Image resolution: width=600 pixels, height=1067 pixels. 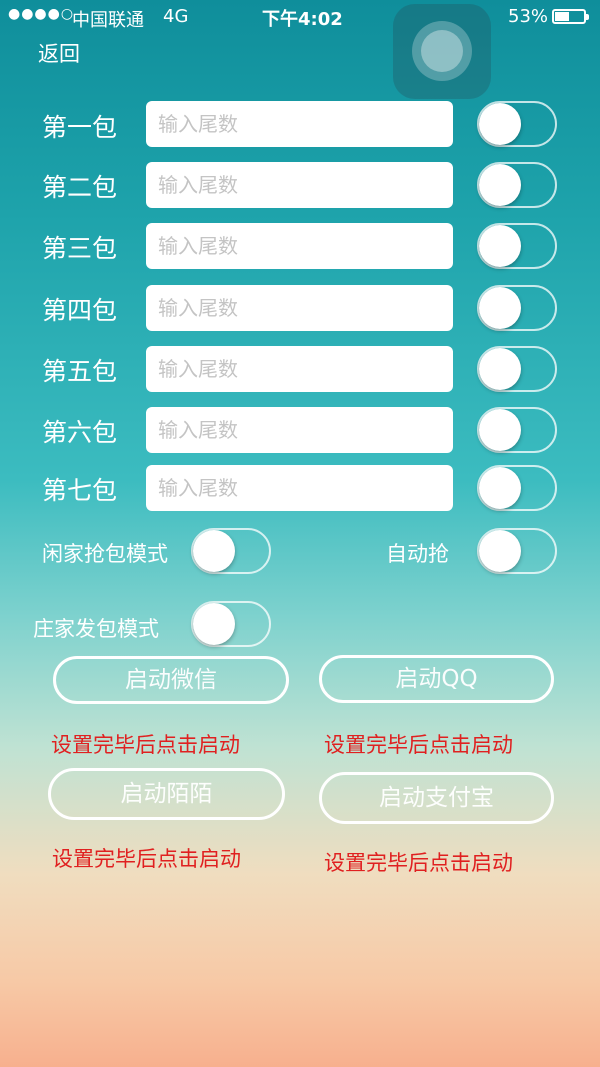 I want to click on carrier-name: 中国联通, so click(x=108, y=20).